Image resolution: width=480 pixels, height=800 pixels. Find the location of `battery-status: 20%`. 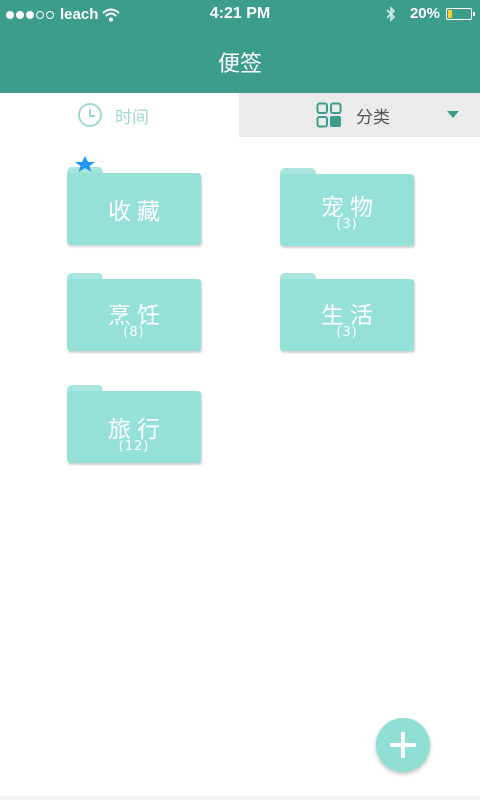

battery-status: 20% is located at coordinates (442, 13).